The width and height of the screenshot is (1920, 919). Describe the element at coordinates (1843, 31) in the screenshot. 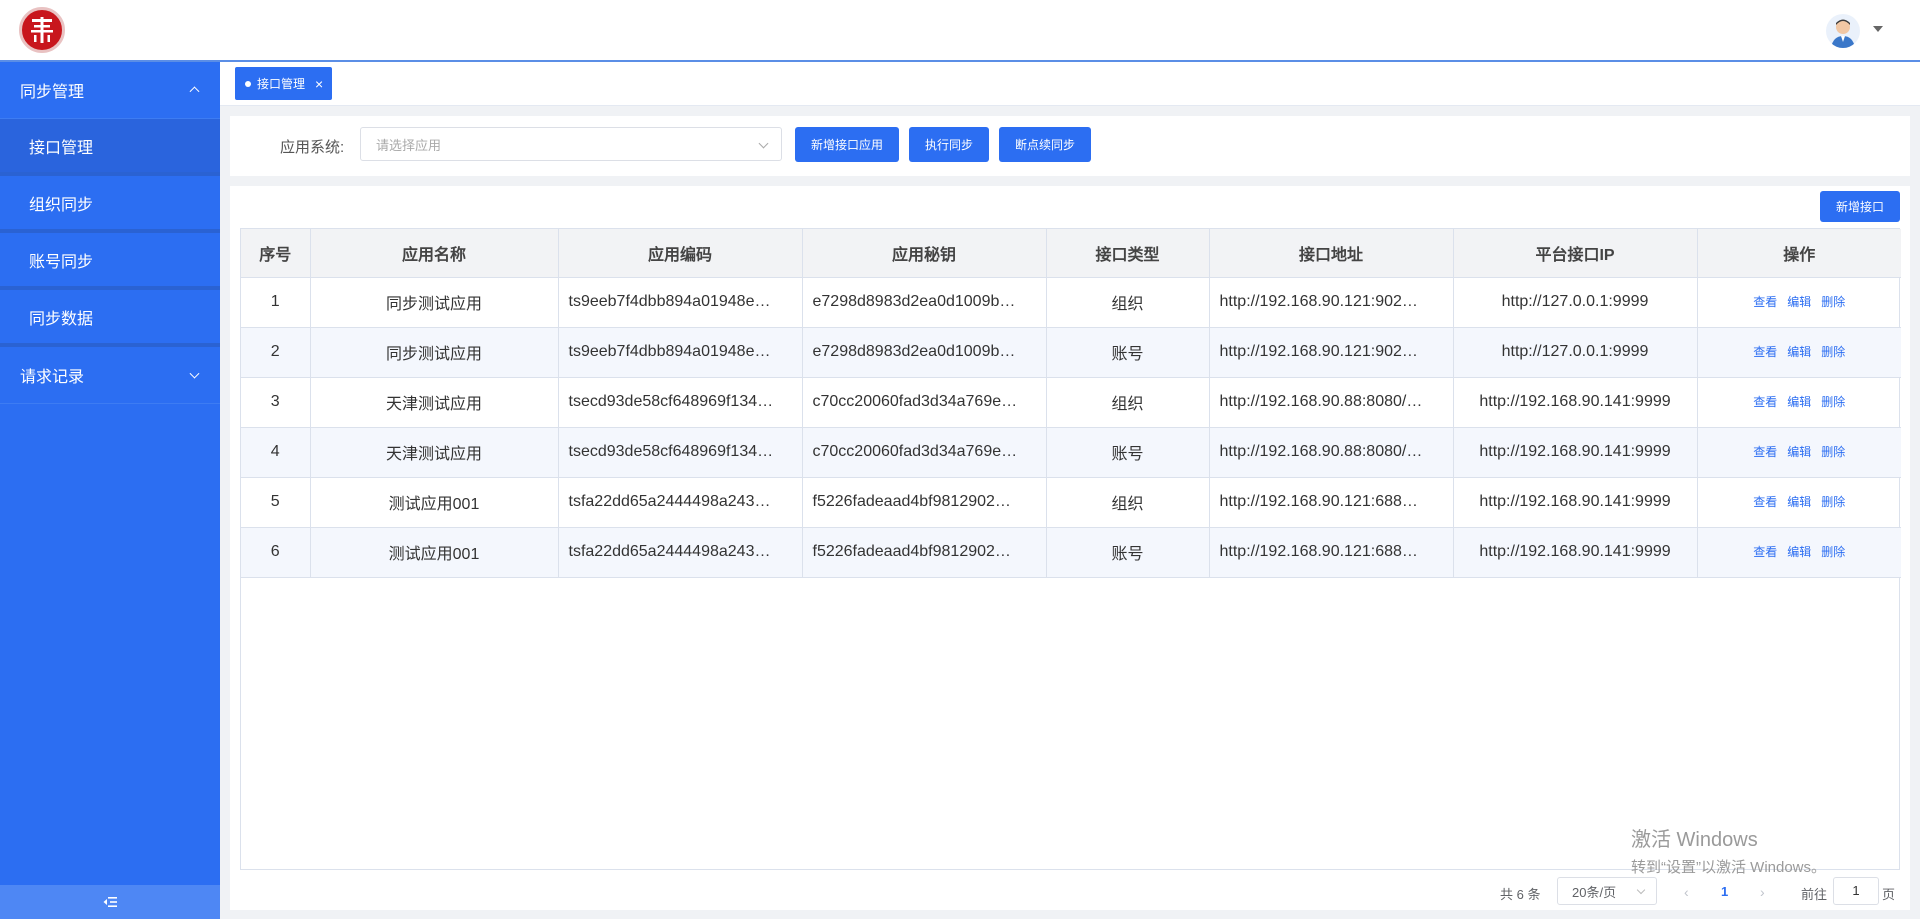

I see `user-avatar` at that location.